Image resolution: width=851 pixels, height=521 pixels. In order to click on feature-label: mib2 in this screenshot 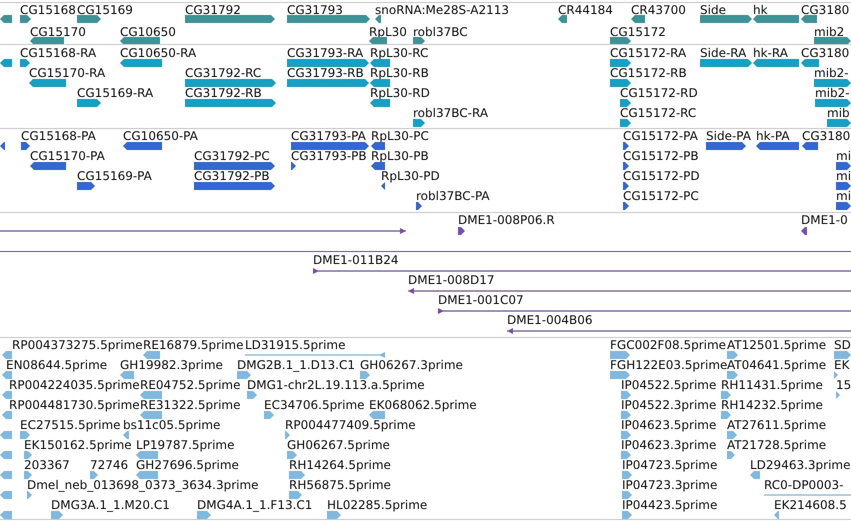, I will do `click(829, 32)`.